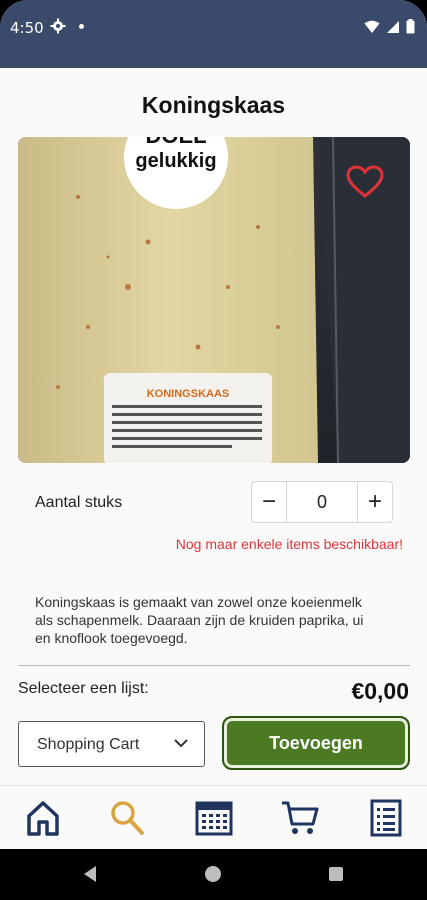 The height and width of the screenshot is (900, 427). Describe the element at coordinates (336, 874) in the screenshot. I see `recents-icon` at that location.